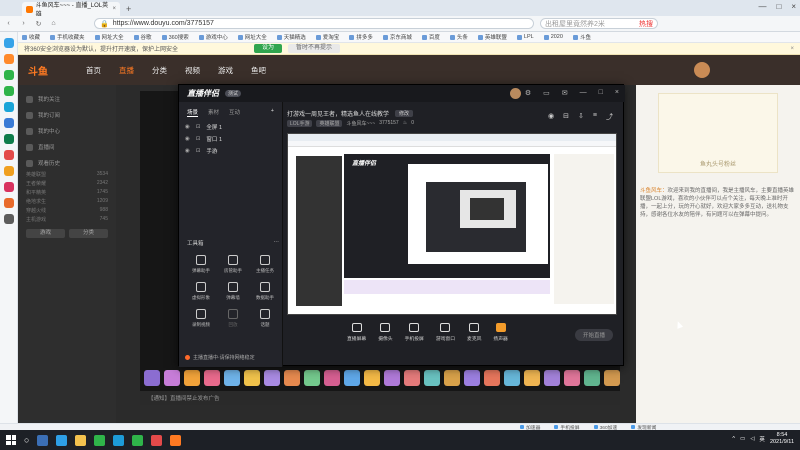 Image resolution: width=800 pixels, height=450 pixels. What do you see at coordinates (230, 139) in the screenshot?
I see `scene-item: ◉ ⊡ 窗口 1` at bounding box center [230, 139].